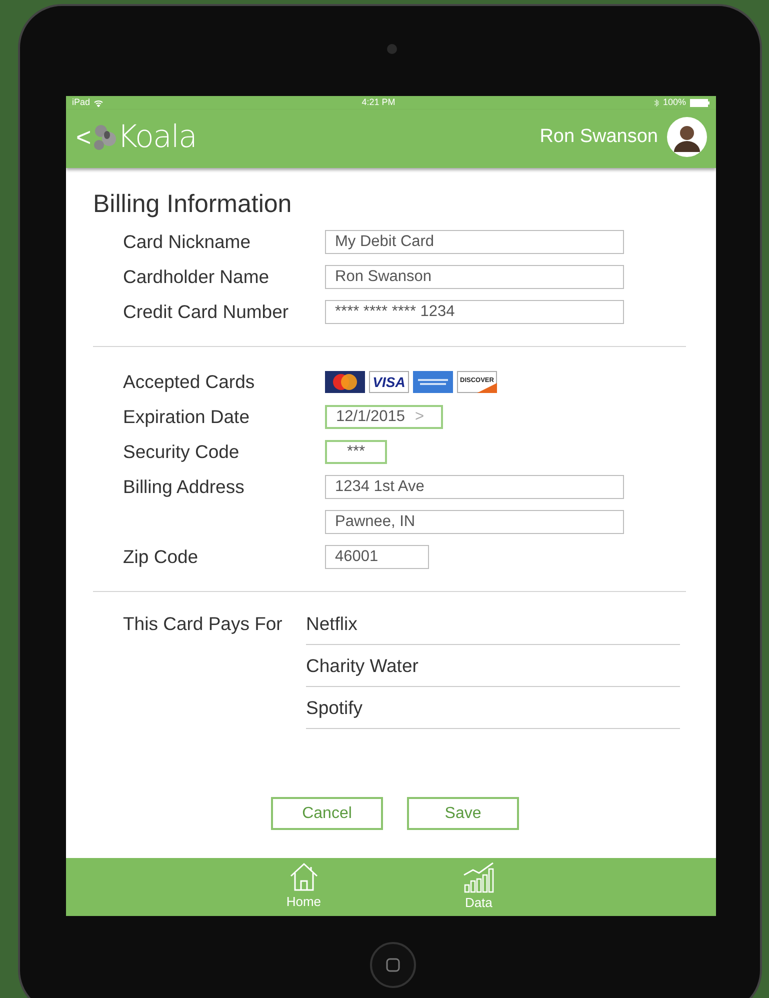 The image size is (769, 998). What do you see at coordinates (81, 103) in the screenshot?
I see `carrier-label: iPad` at bounding box center [81, 103].